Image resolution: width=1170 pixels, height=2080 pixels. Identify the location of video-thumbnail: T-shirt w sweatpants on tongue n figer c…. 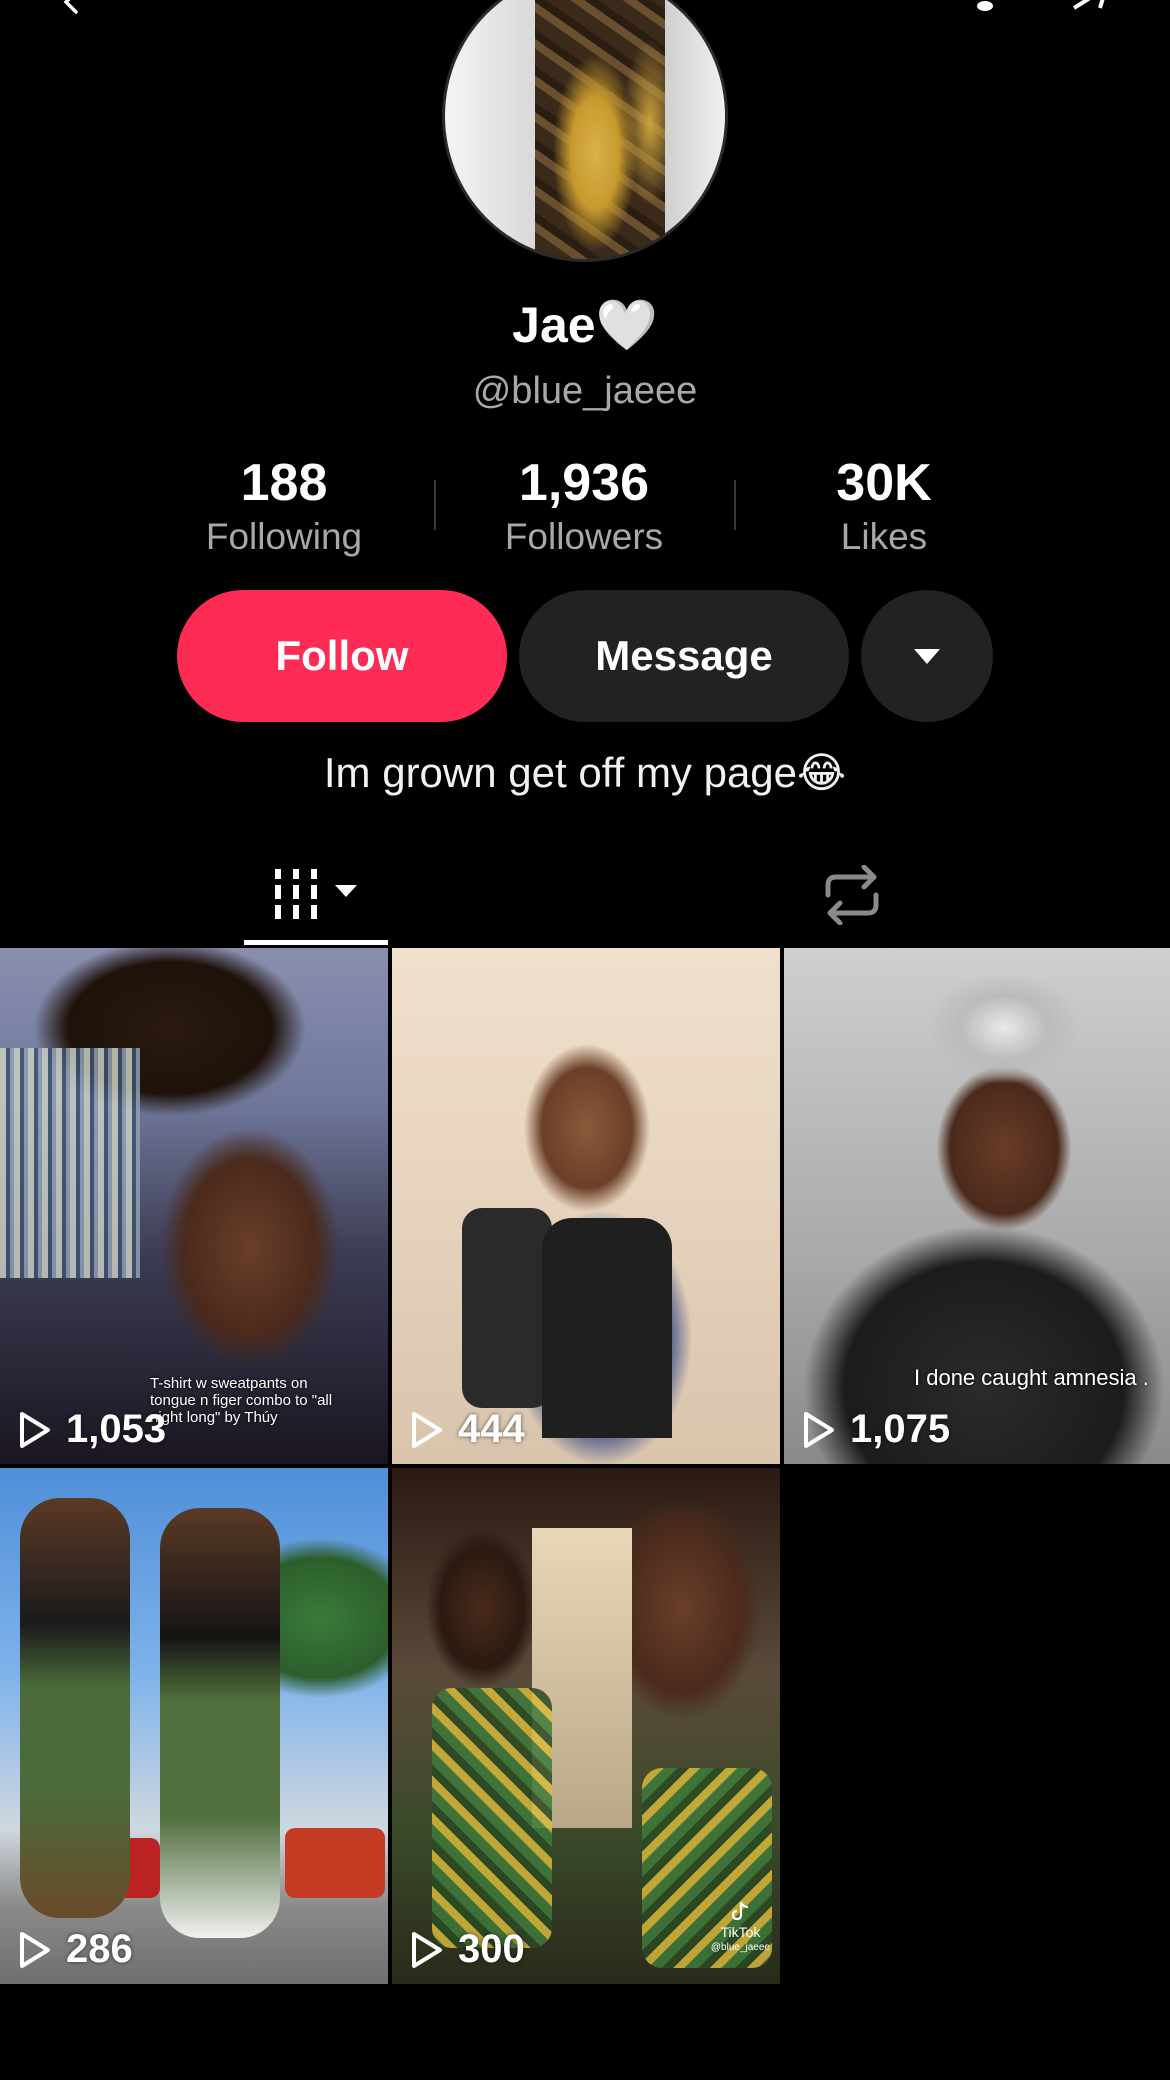
(194, 1206).